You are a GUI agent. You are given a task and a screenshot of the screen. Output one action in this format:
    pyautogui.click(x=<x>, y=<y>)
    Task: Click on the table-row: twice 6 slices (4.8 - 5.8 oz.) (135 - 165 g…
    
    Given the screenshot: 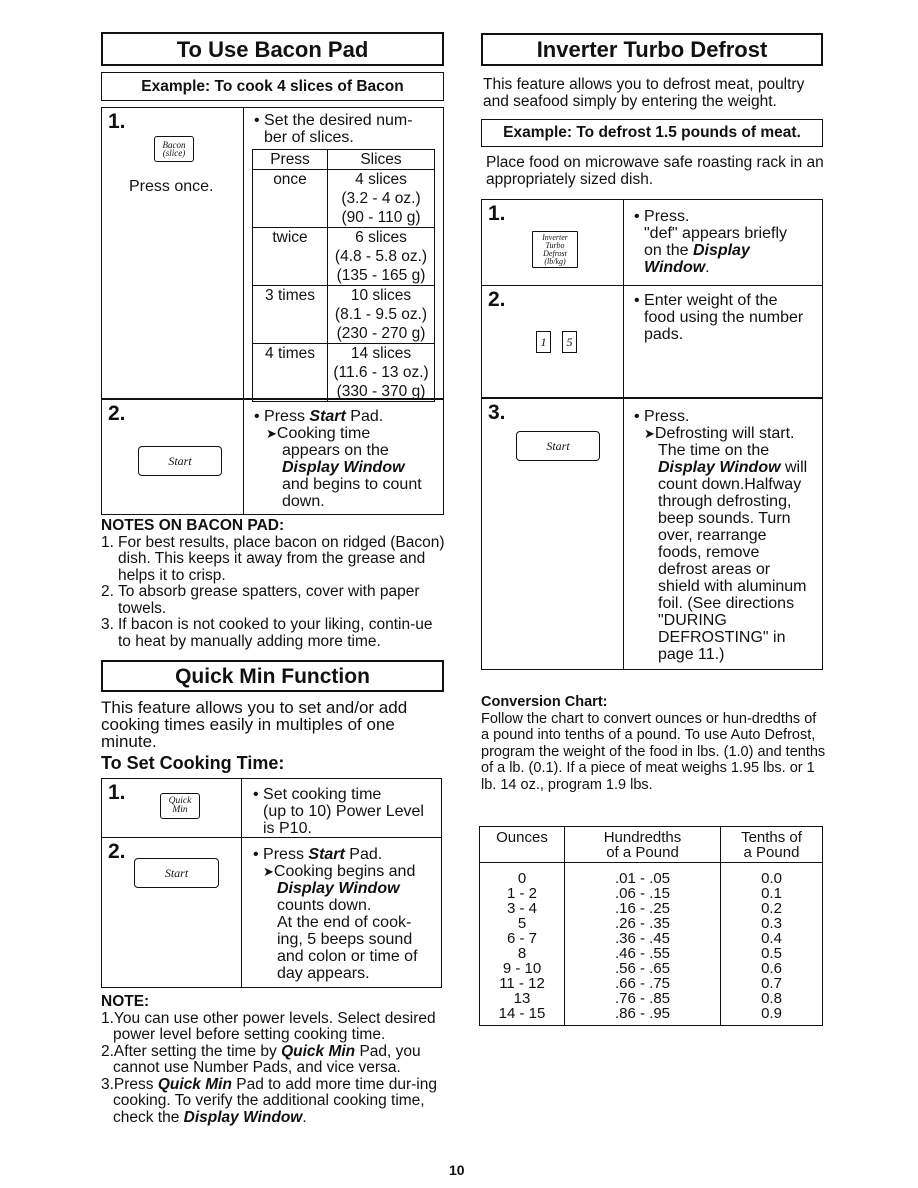 What is the action you would take?
    pyautogui.click(x=343, y=256)
    